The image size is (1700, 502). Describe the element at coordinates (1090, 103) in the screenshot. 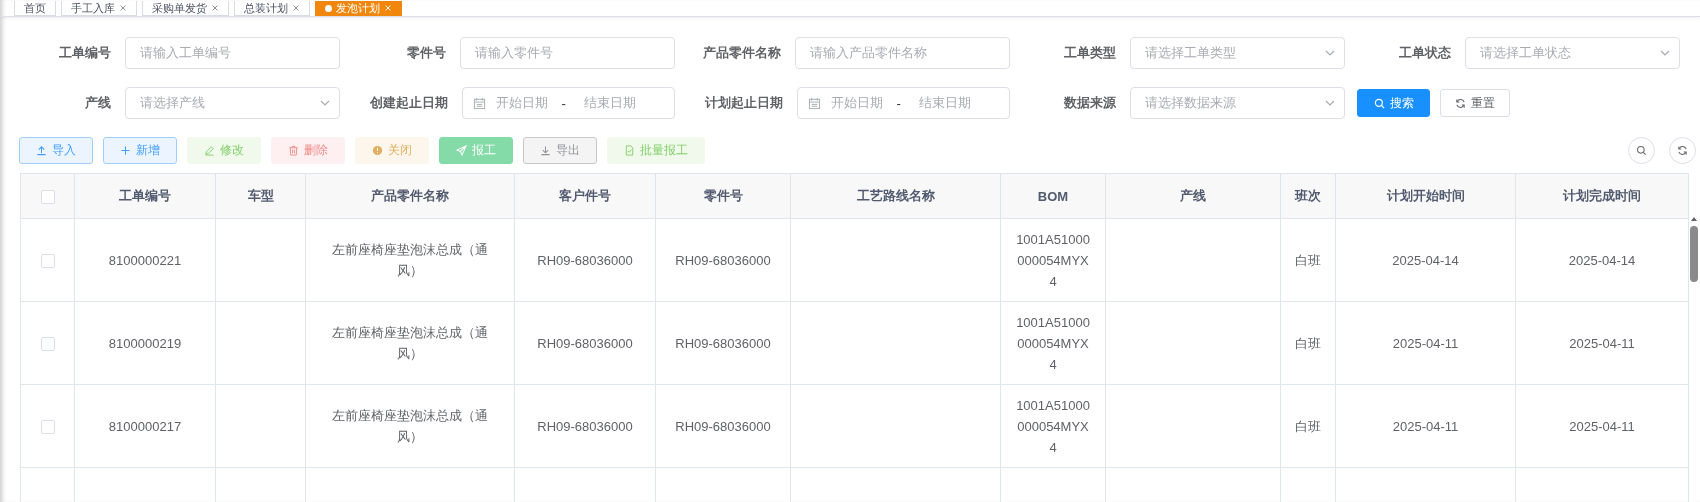

I see `filter-label: 数据来源` at that location.